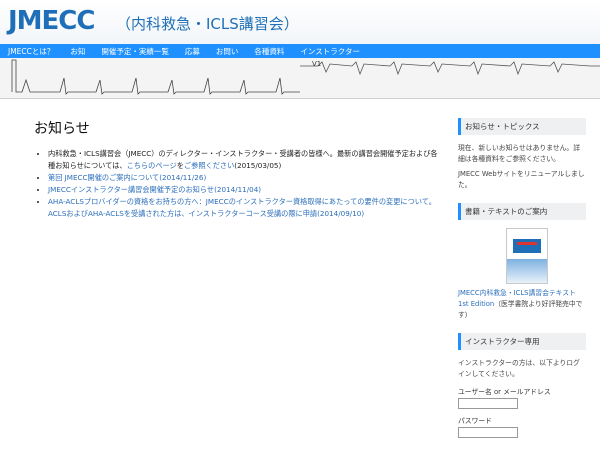 This screenshot has width=600, height=450. What do you see at coordinates (522, 126) in the screenshot?
I see `widget-title: お知らせ・トピックス` at bounding box center [522, 126].